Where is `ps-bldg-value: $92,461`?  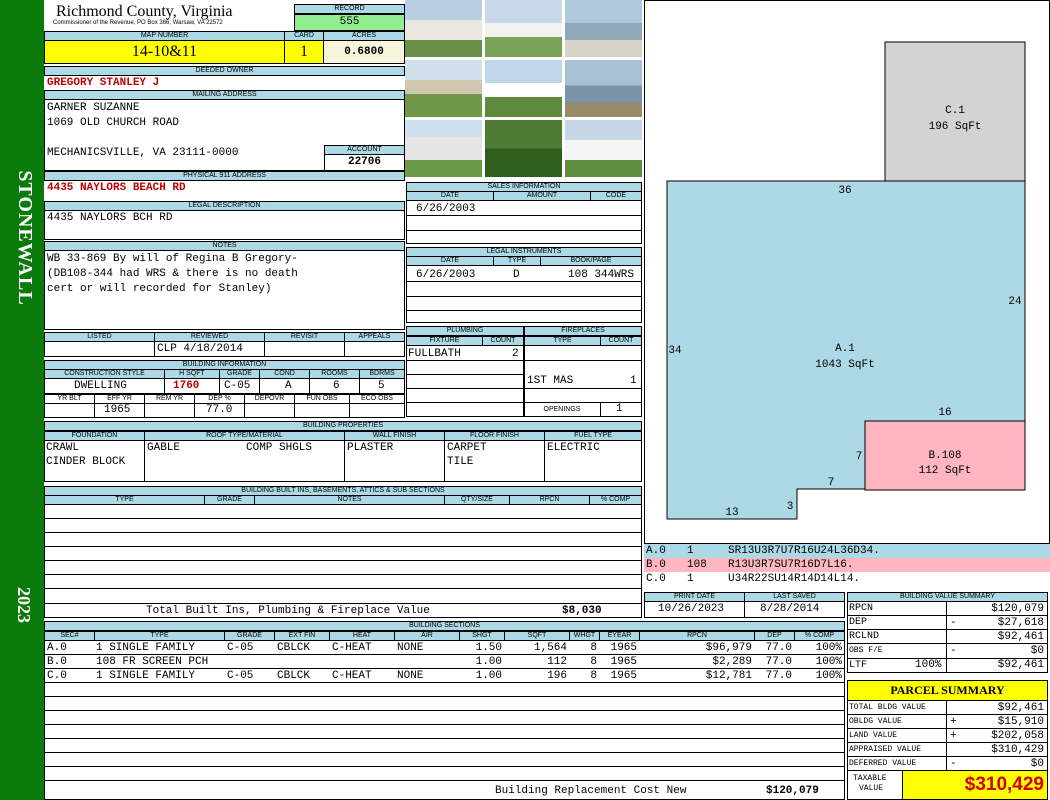 ps-bldg-value: $92,461 is located at coordinates (1020, 708).